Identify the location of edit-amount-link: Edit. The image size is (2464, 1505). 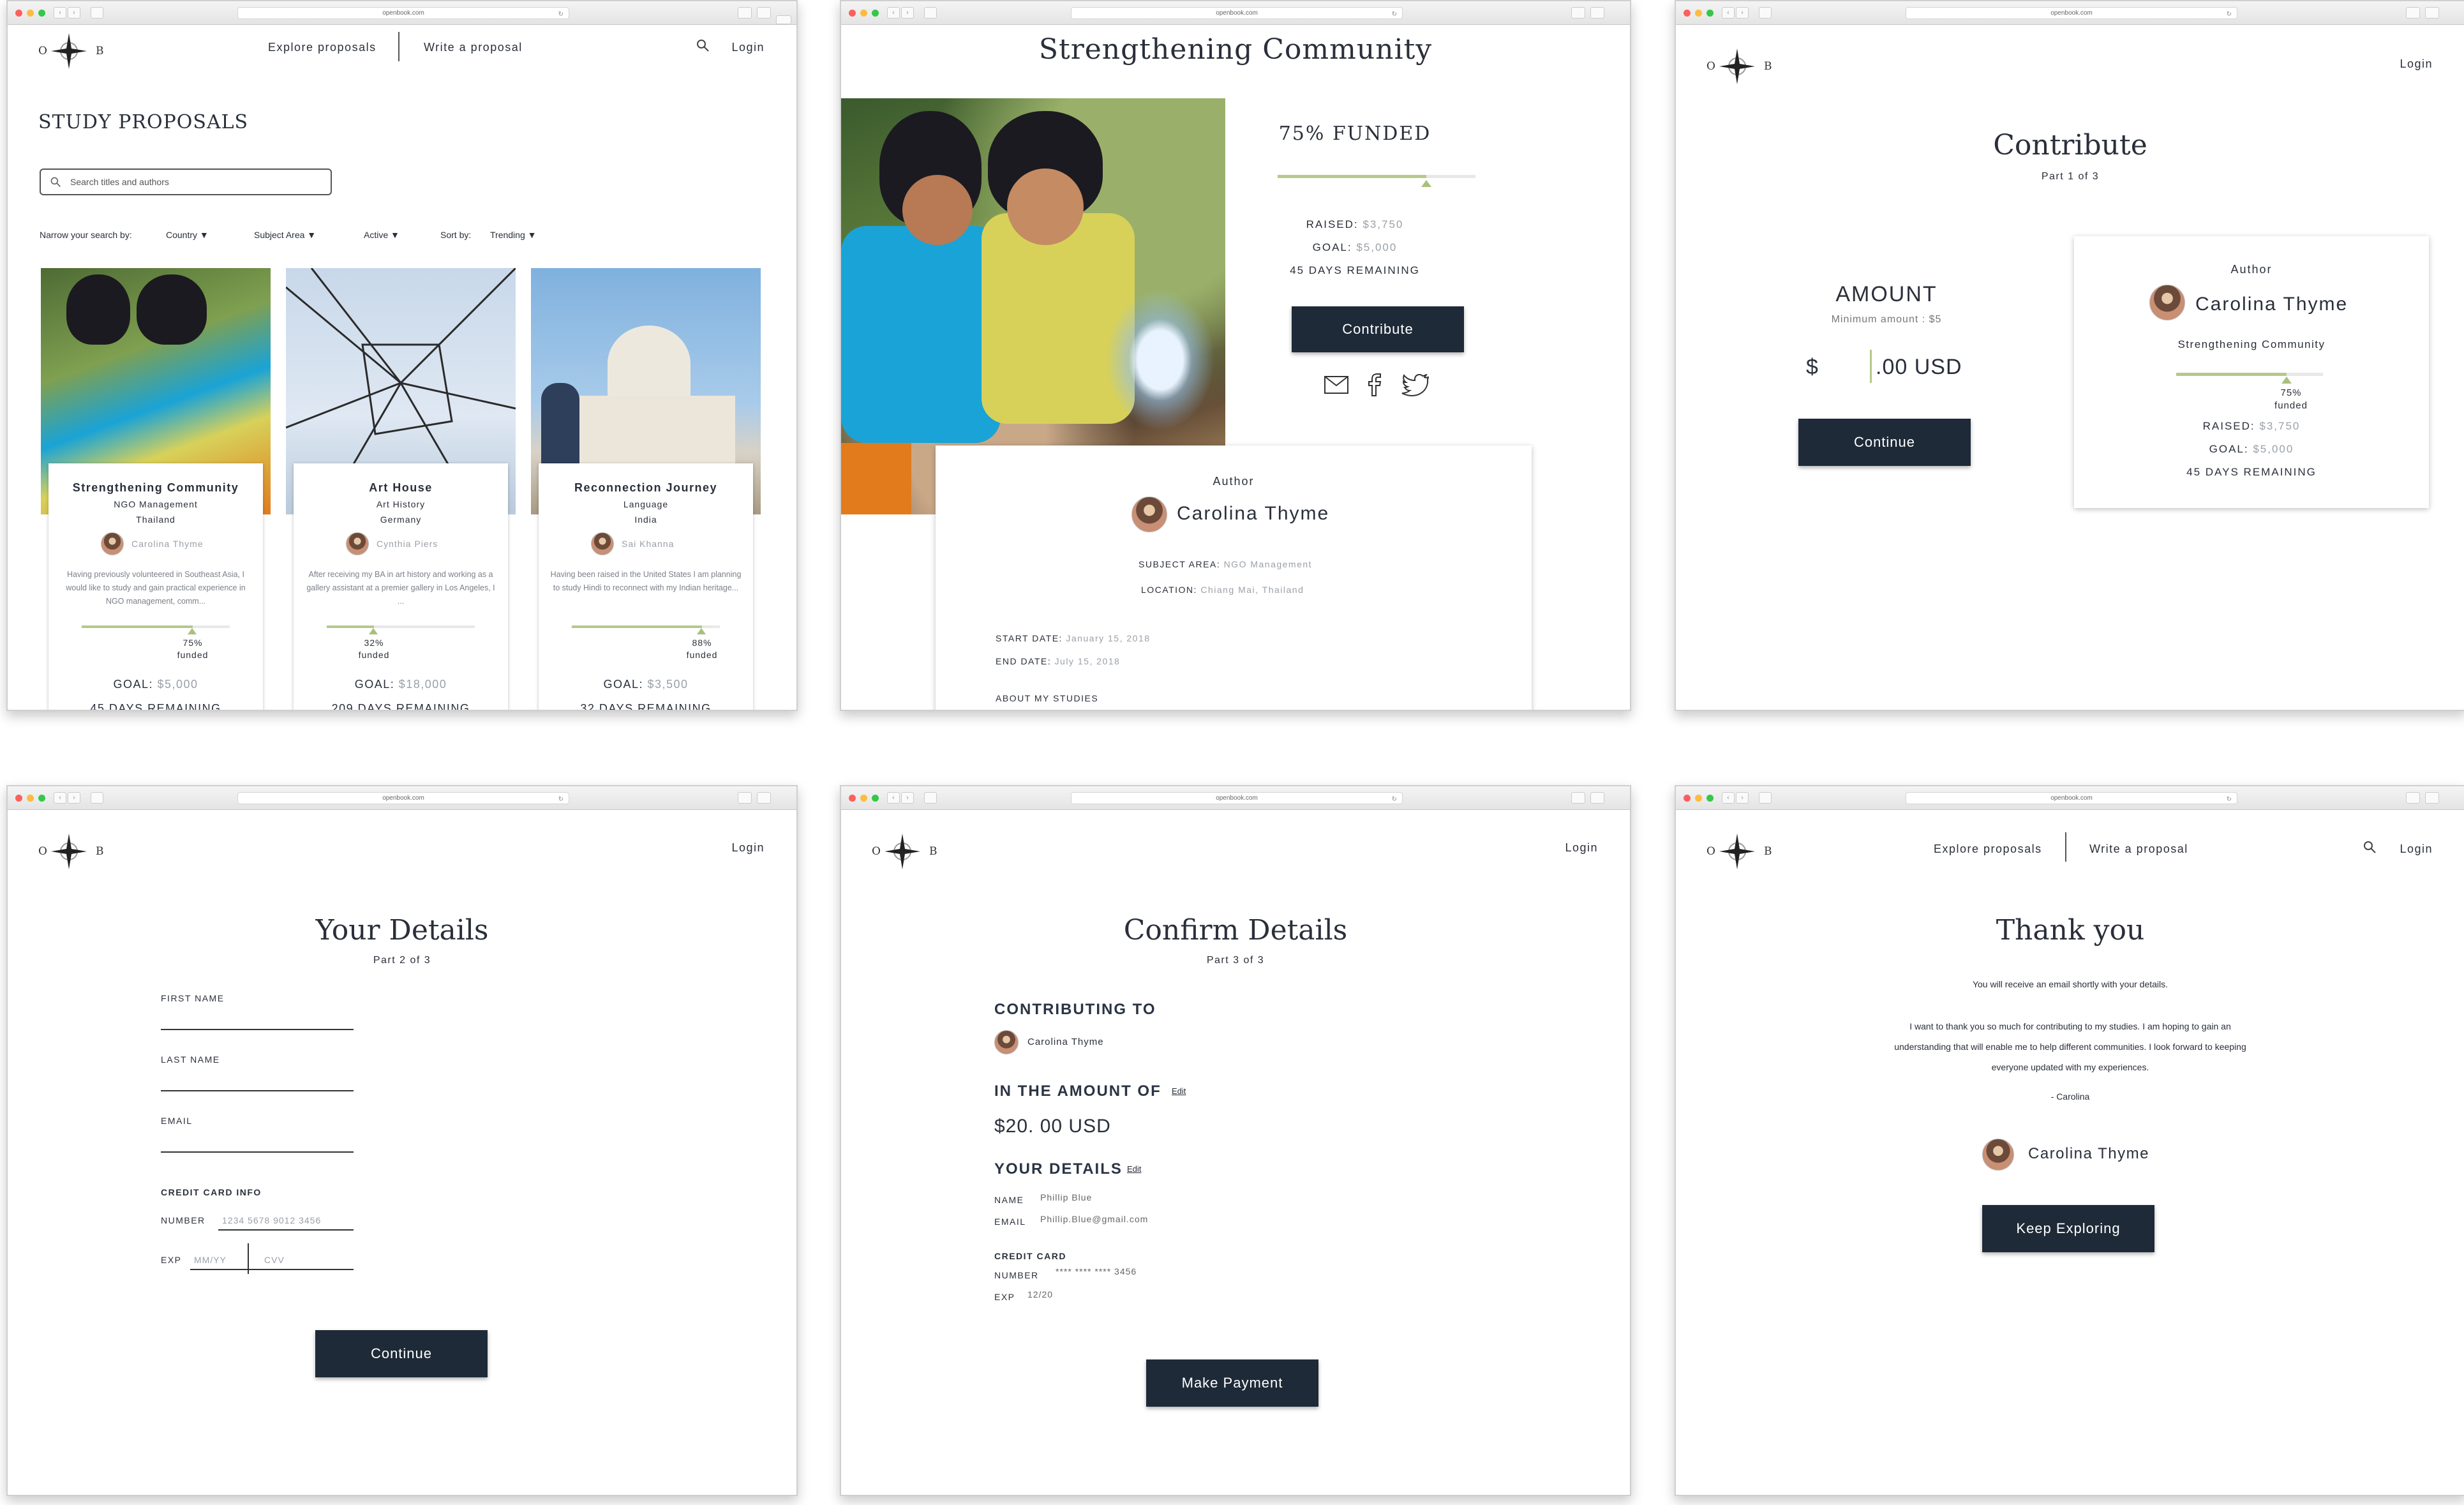
(1179, 1091).